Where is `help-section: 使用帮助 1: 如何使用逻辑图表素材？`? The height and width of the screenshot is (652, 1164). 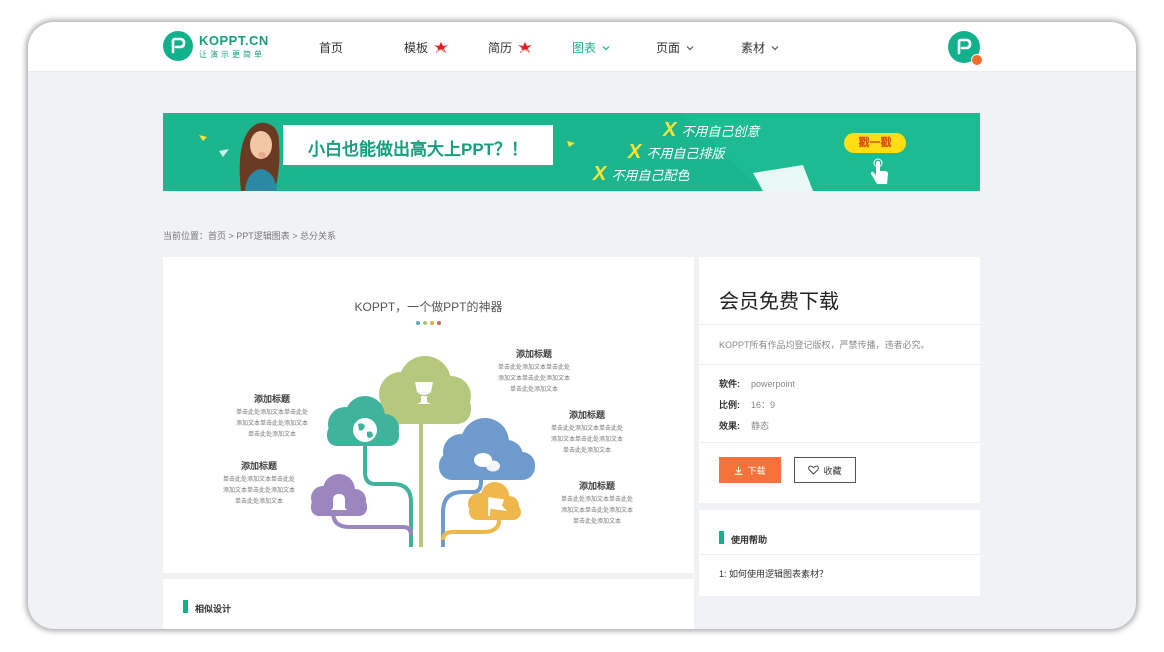 help-section: 使用帮助 1: 如何使用逻辑图表素材？ is located at coordinates (839, 553).